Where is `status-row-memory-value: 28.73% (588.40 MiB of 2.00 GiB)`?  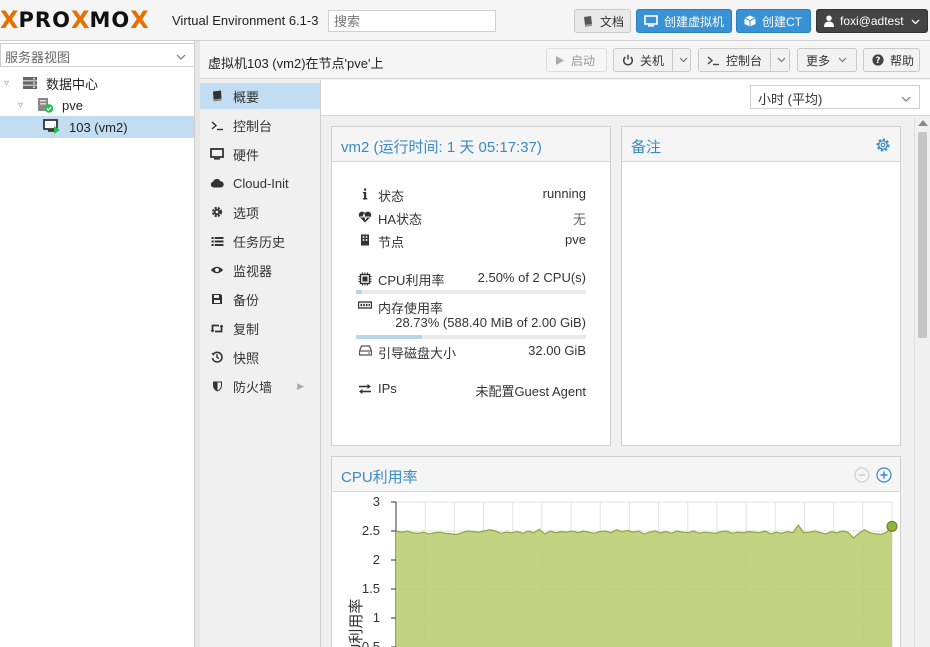
status-row-memory-value: 28.73% (588.40 MiB of 2.00 GiB) is located at coordinates (472, 324).